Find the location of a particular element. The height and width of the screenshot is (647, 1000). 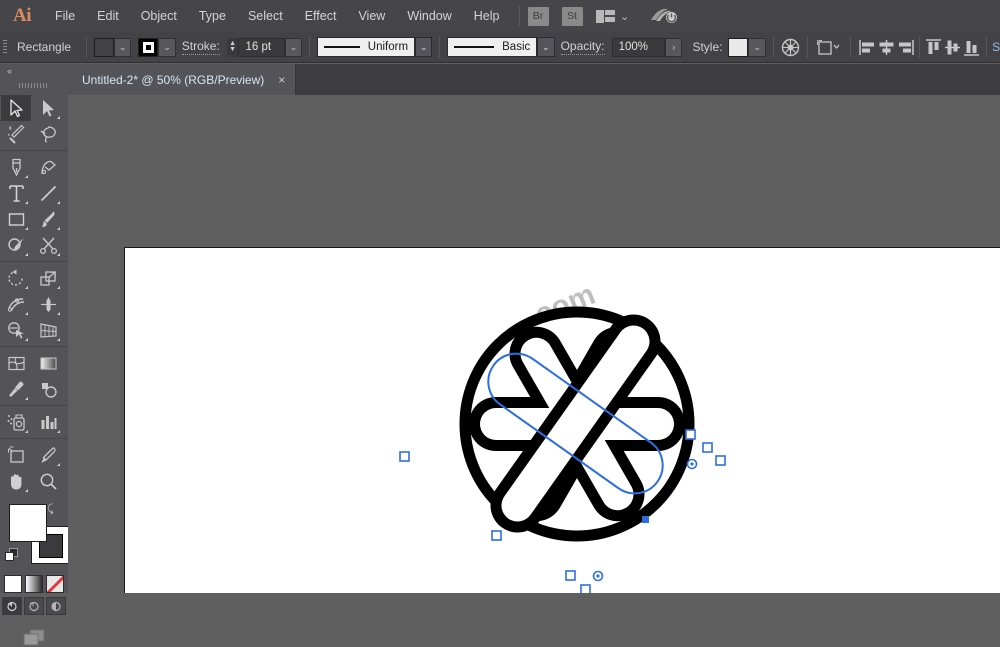

shaper-pencil-tool is located at coordinates (16, 245).